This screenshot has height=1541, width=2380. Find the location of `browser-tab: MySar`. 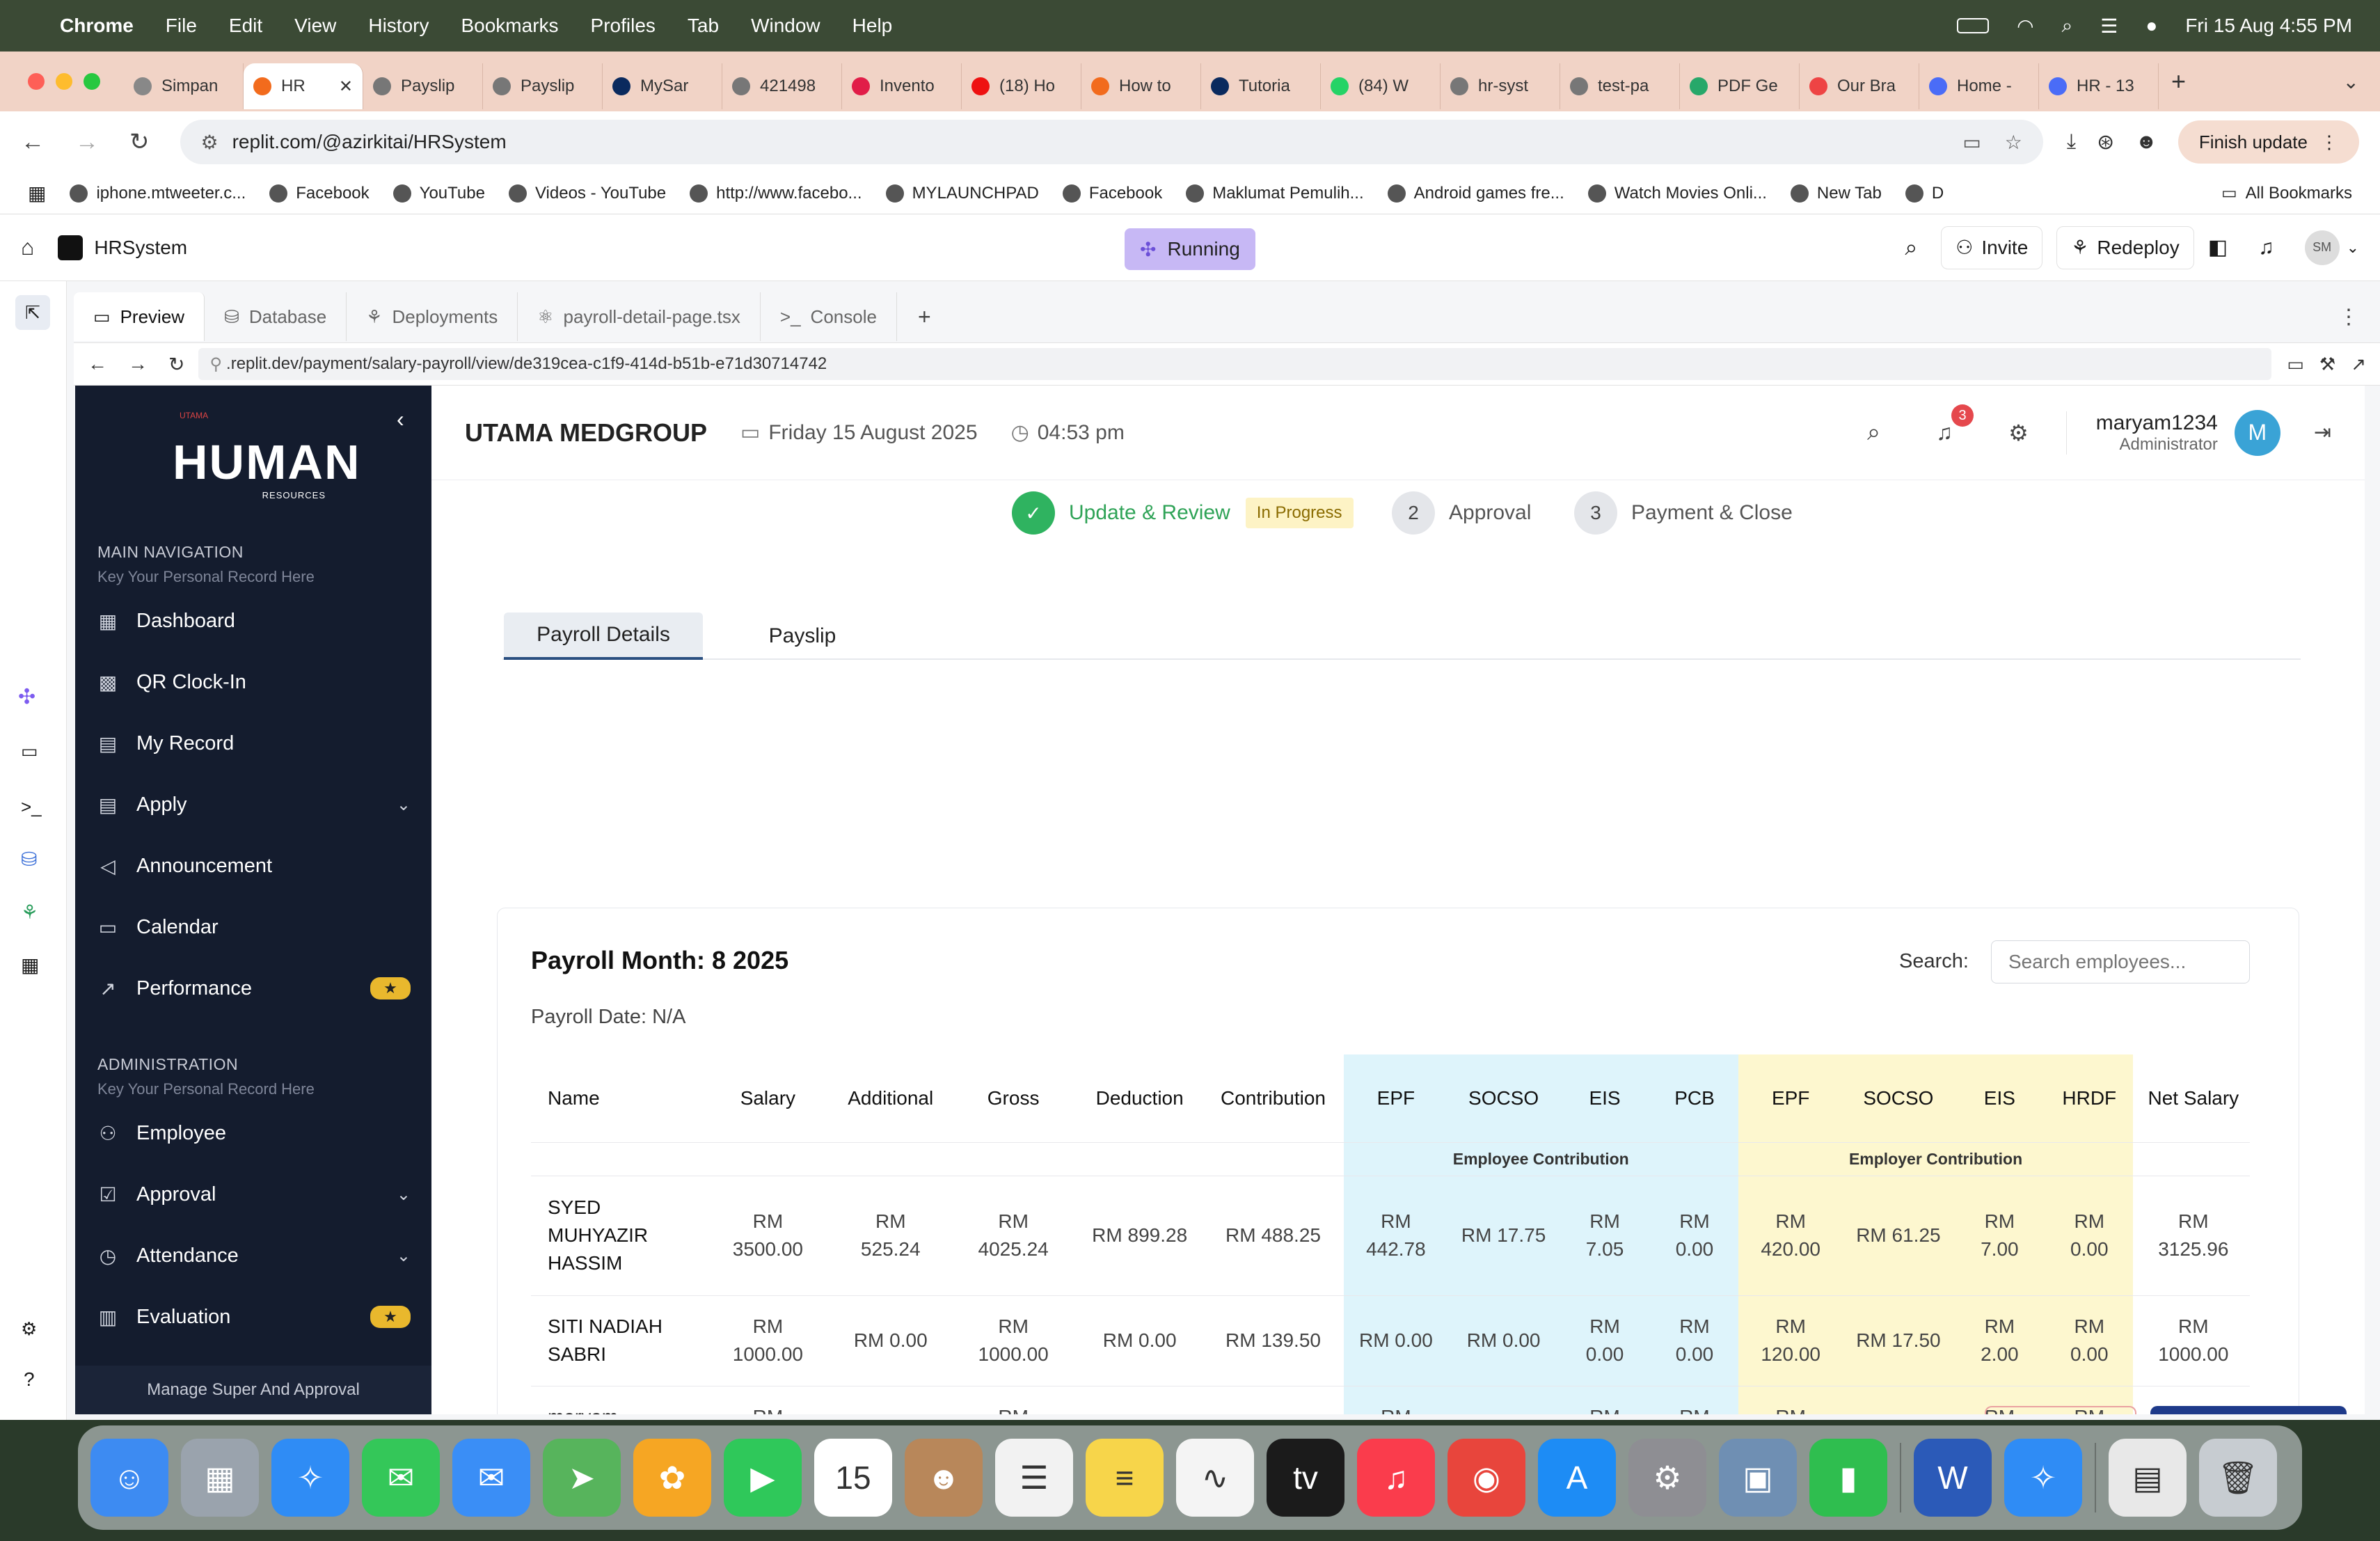

browser-tab: MySar is located at coordinates (662, 86).